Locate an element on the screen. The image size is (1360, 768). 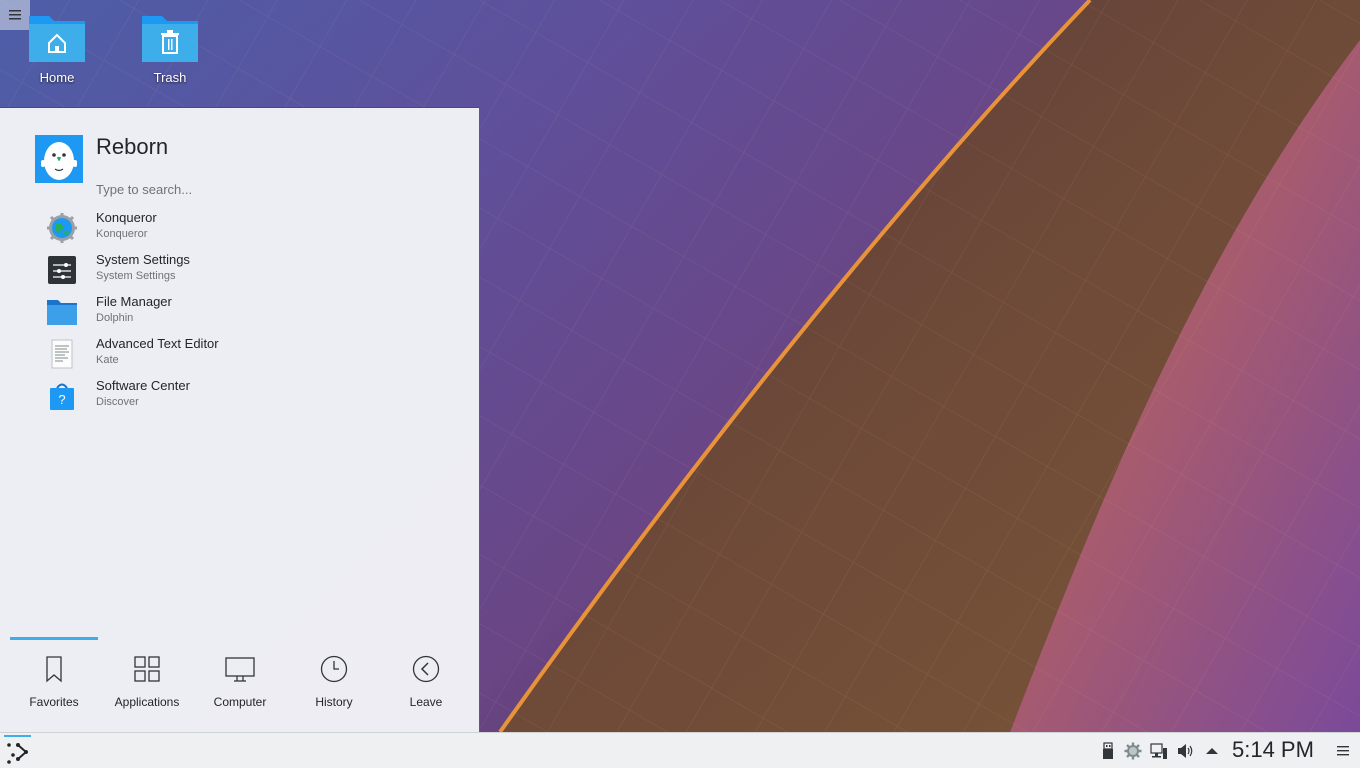
software-center-icon: ? is located at coordinates (62, 396).